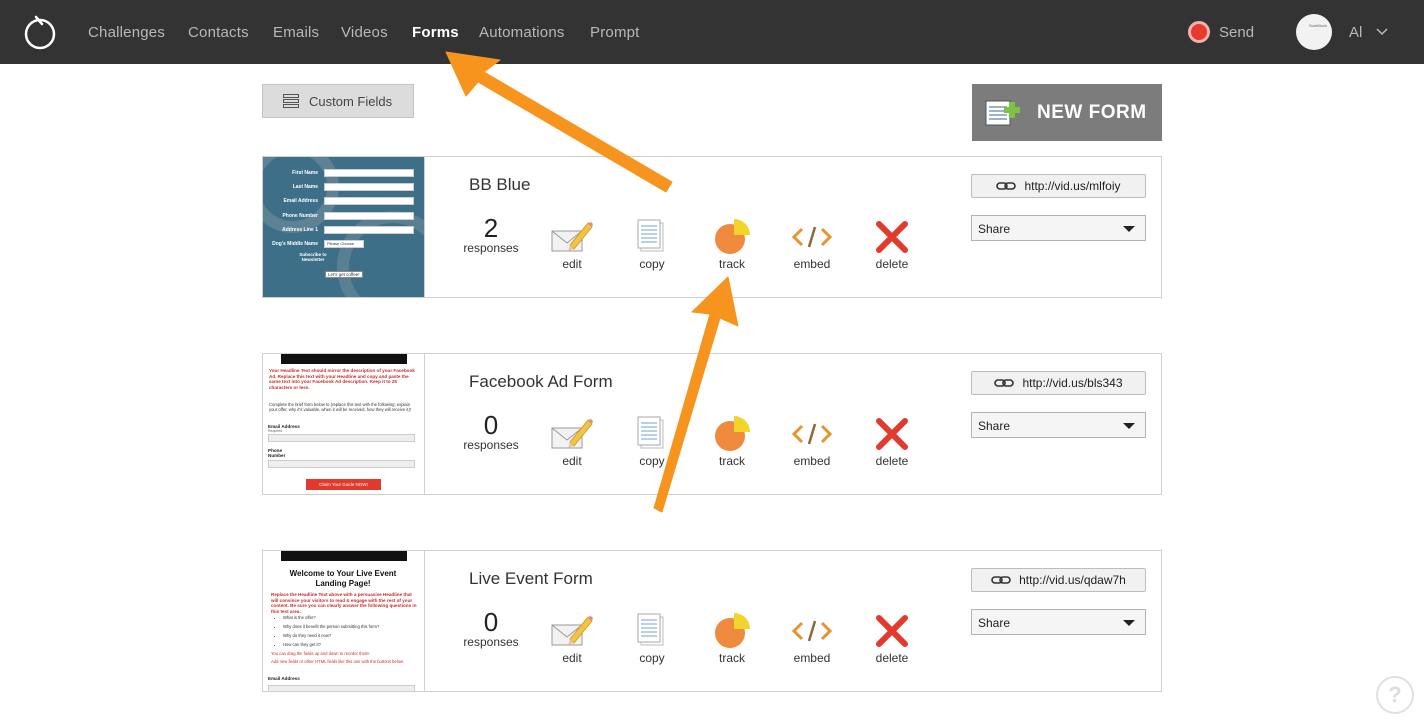  I want to click on send-button: Send, so click(1221, 32).